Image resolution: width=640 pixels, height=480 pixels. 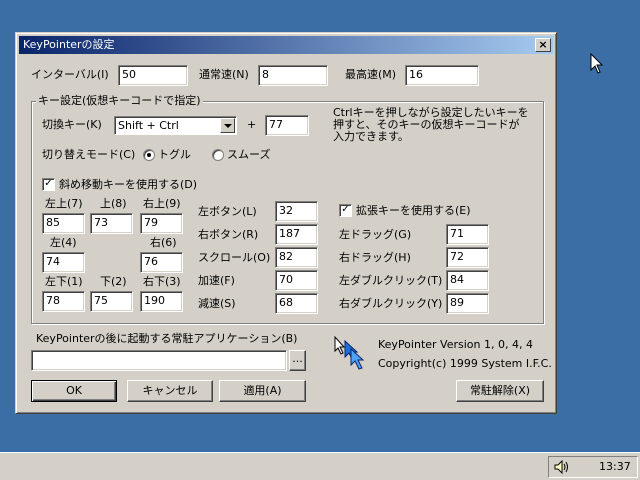 What do you see at coordinates (349, 352) in the screenshot?
I see `keypointer-logo-icon` at bounding box center [349, 352].